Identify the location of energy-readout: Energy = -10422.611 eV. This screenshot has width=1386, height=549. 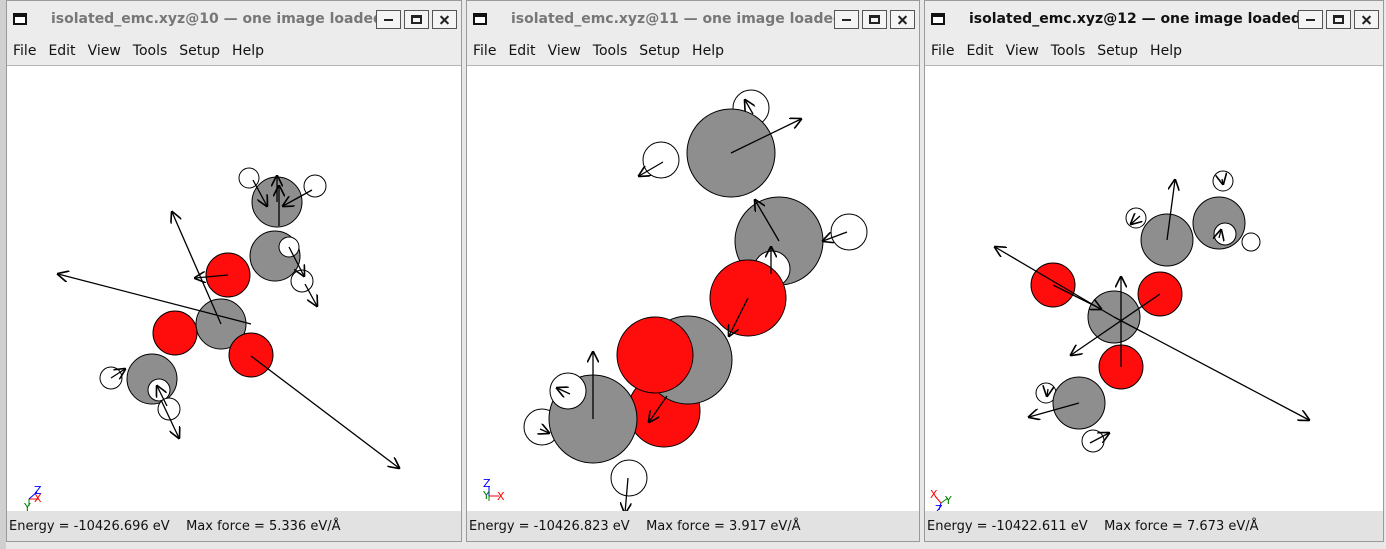
(1007, 526).